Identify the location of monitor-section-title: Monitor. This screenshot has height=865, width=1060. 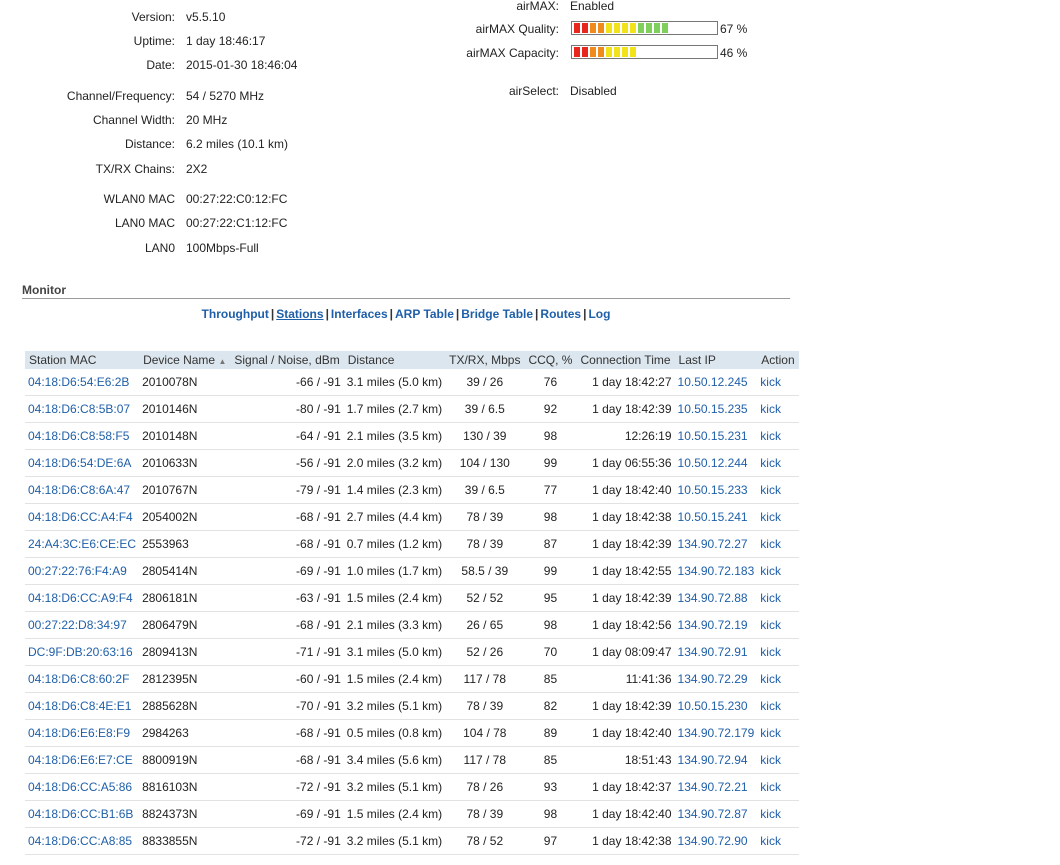
(406, 291).